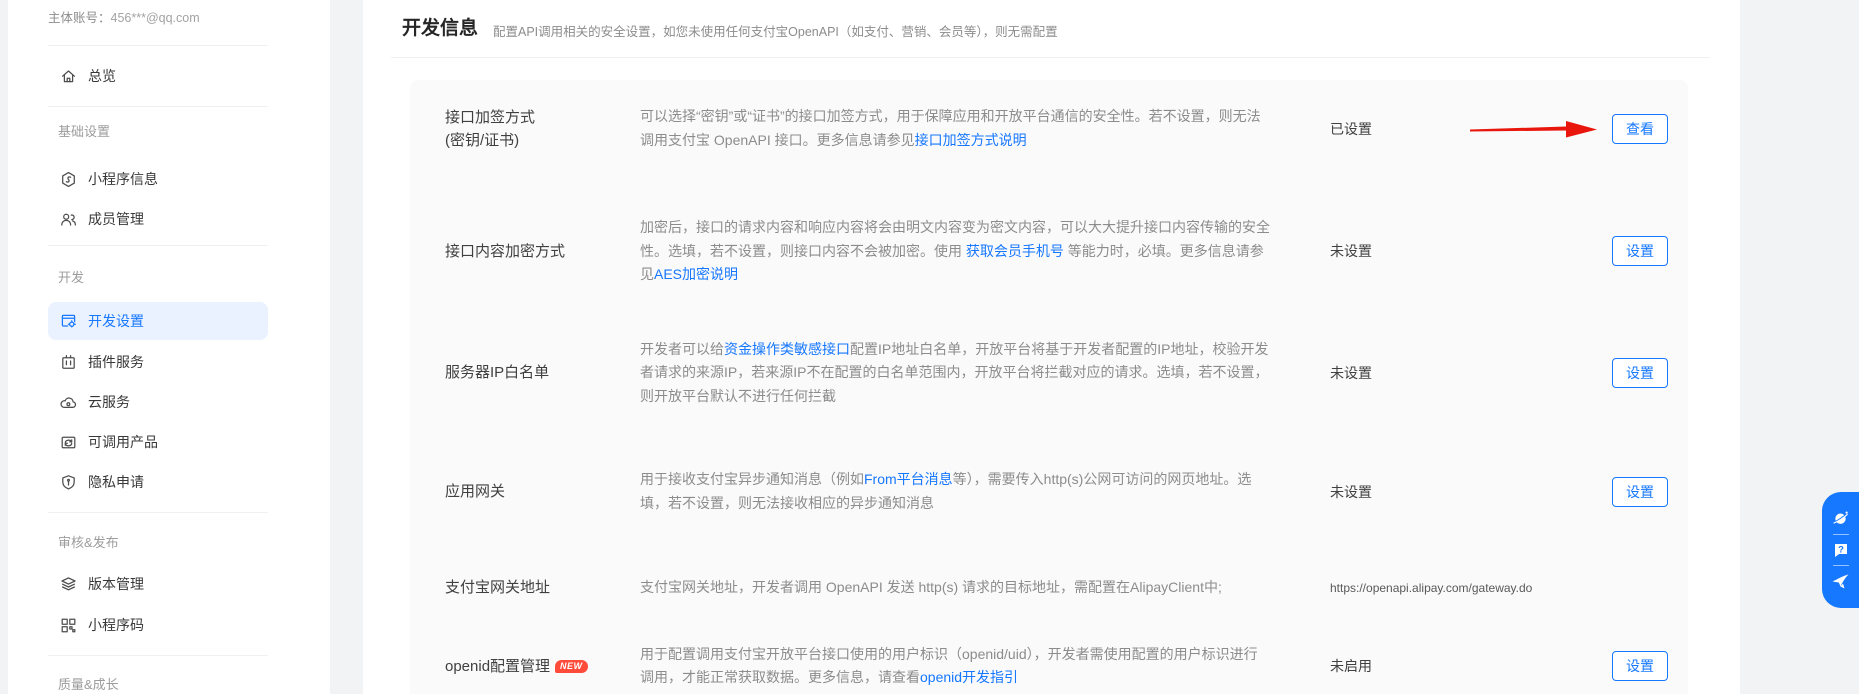 The image size is (1859, 694). Describe the element at coordinates (116, 625) in the screenshot. I see `sidebar-item-label: 小程序码` at that location.